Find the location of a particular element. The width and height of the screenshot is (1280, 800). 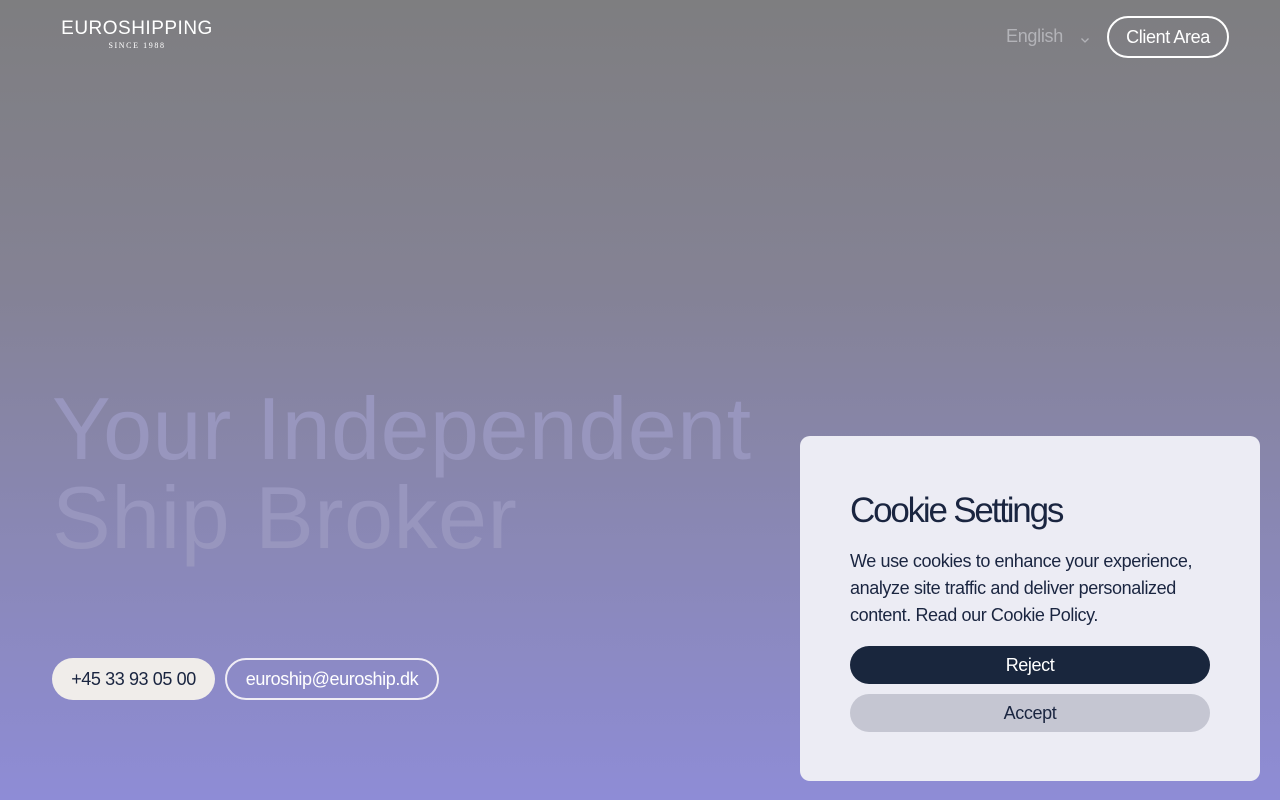

euroshipping-logo: EUROSHIPPING SINCE 1988 is located at coordinates (137, 35).